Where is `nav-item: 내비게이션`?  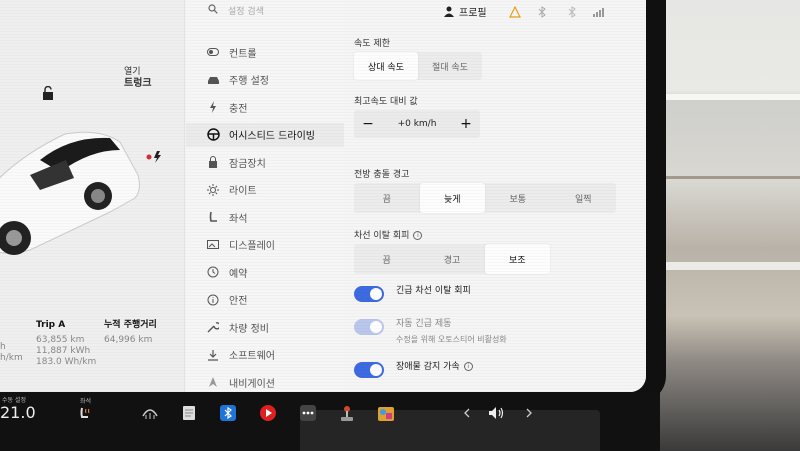 nav-item: 내비게이션 is located at coordinates (265, 381).